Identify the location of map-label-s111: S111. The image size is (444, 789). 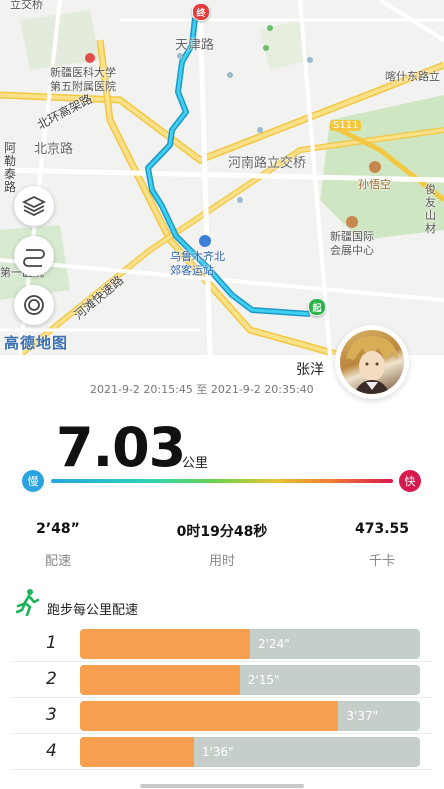
(346, 125).